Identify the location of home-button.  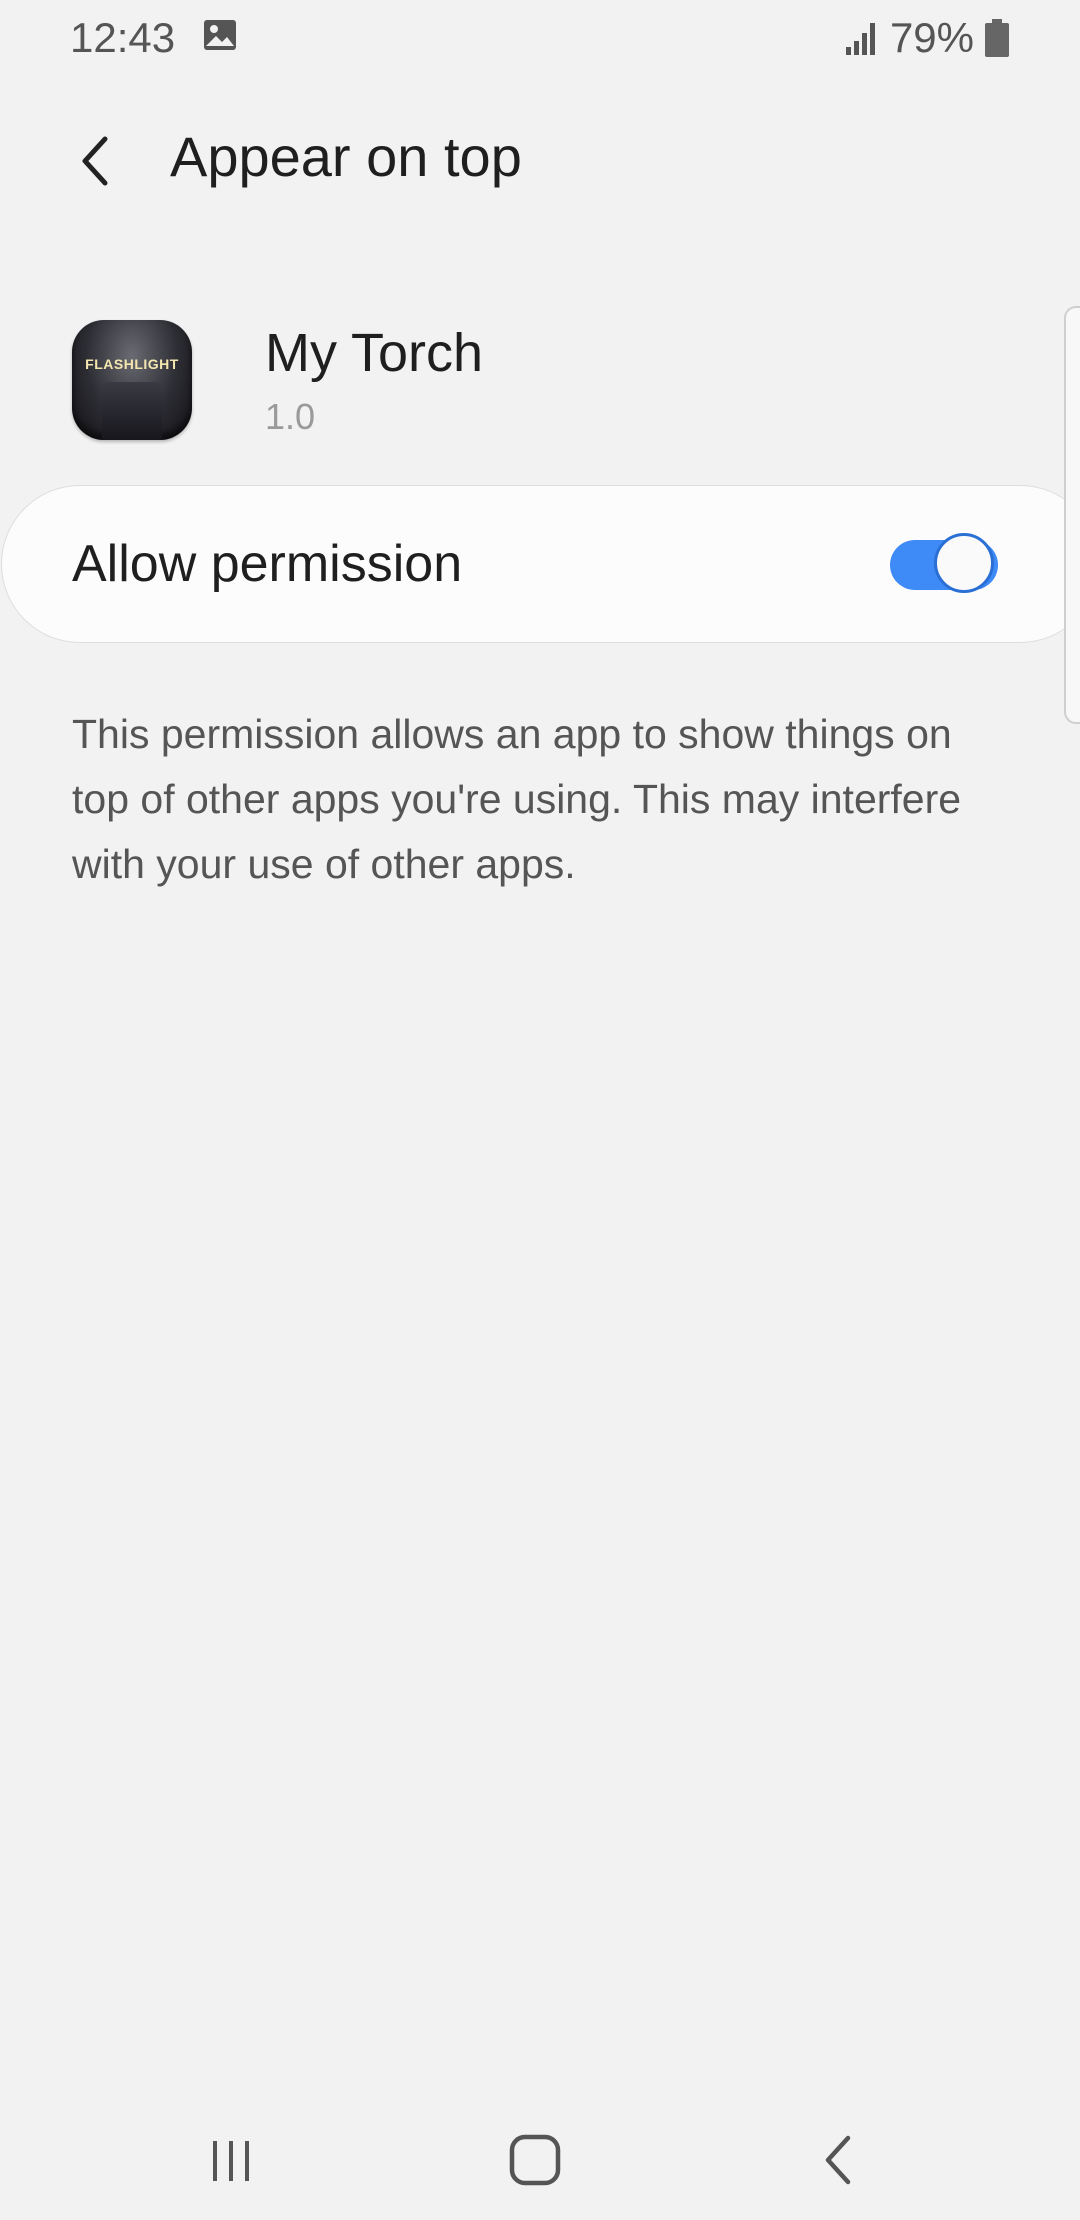
(535, 2160).